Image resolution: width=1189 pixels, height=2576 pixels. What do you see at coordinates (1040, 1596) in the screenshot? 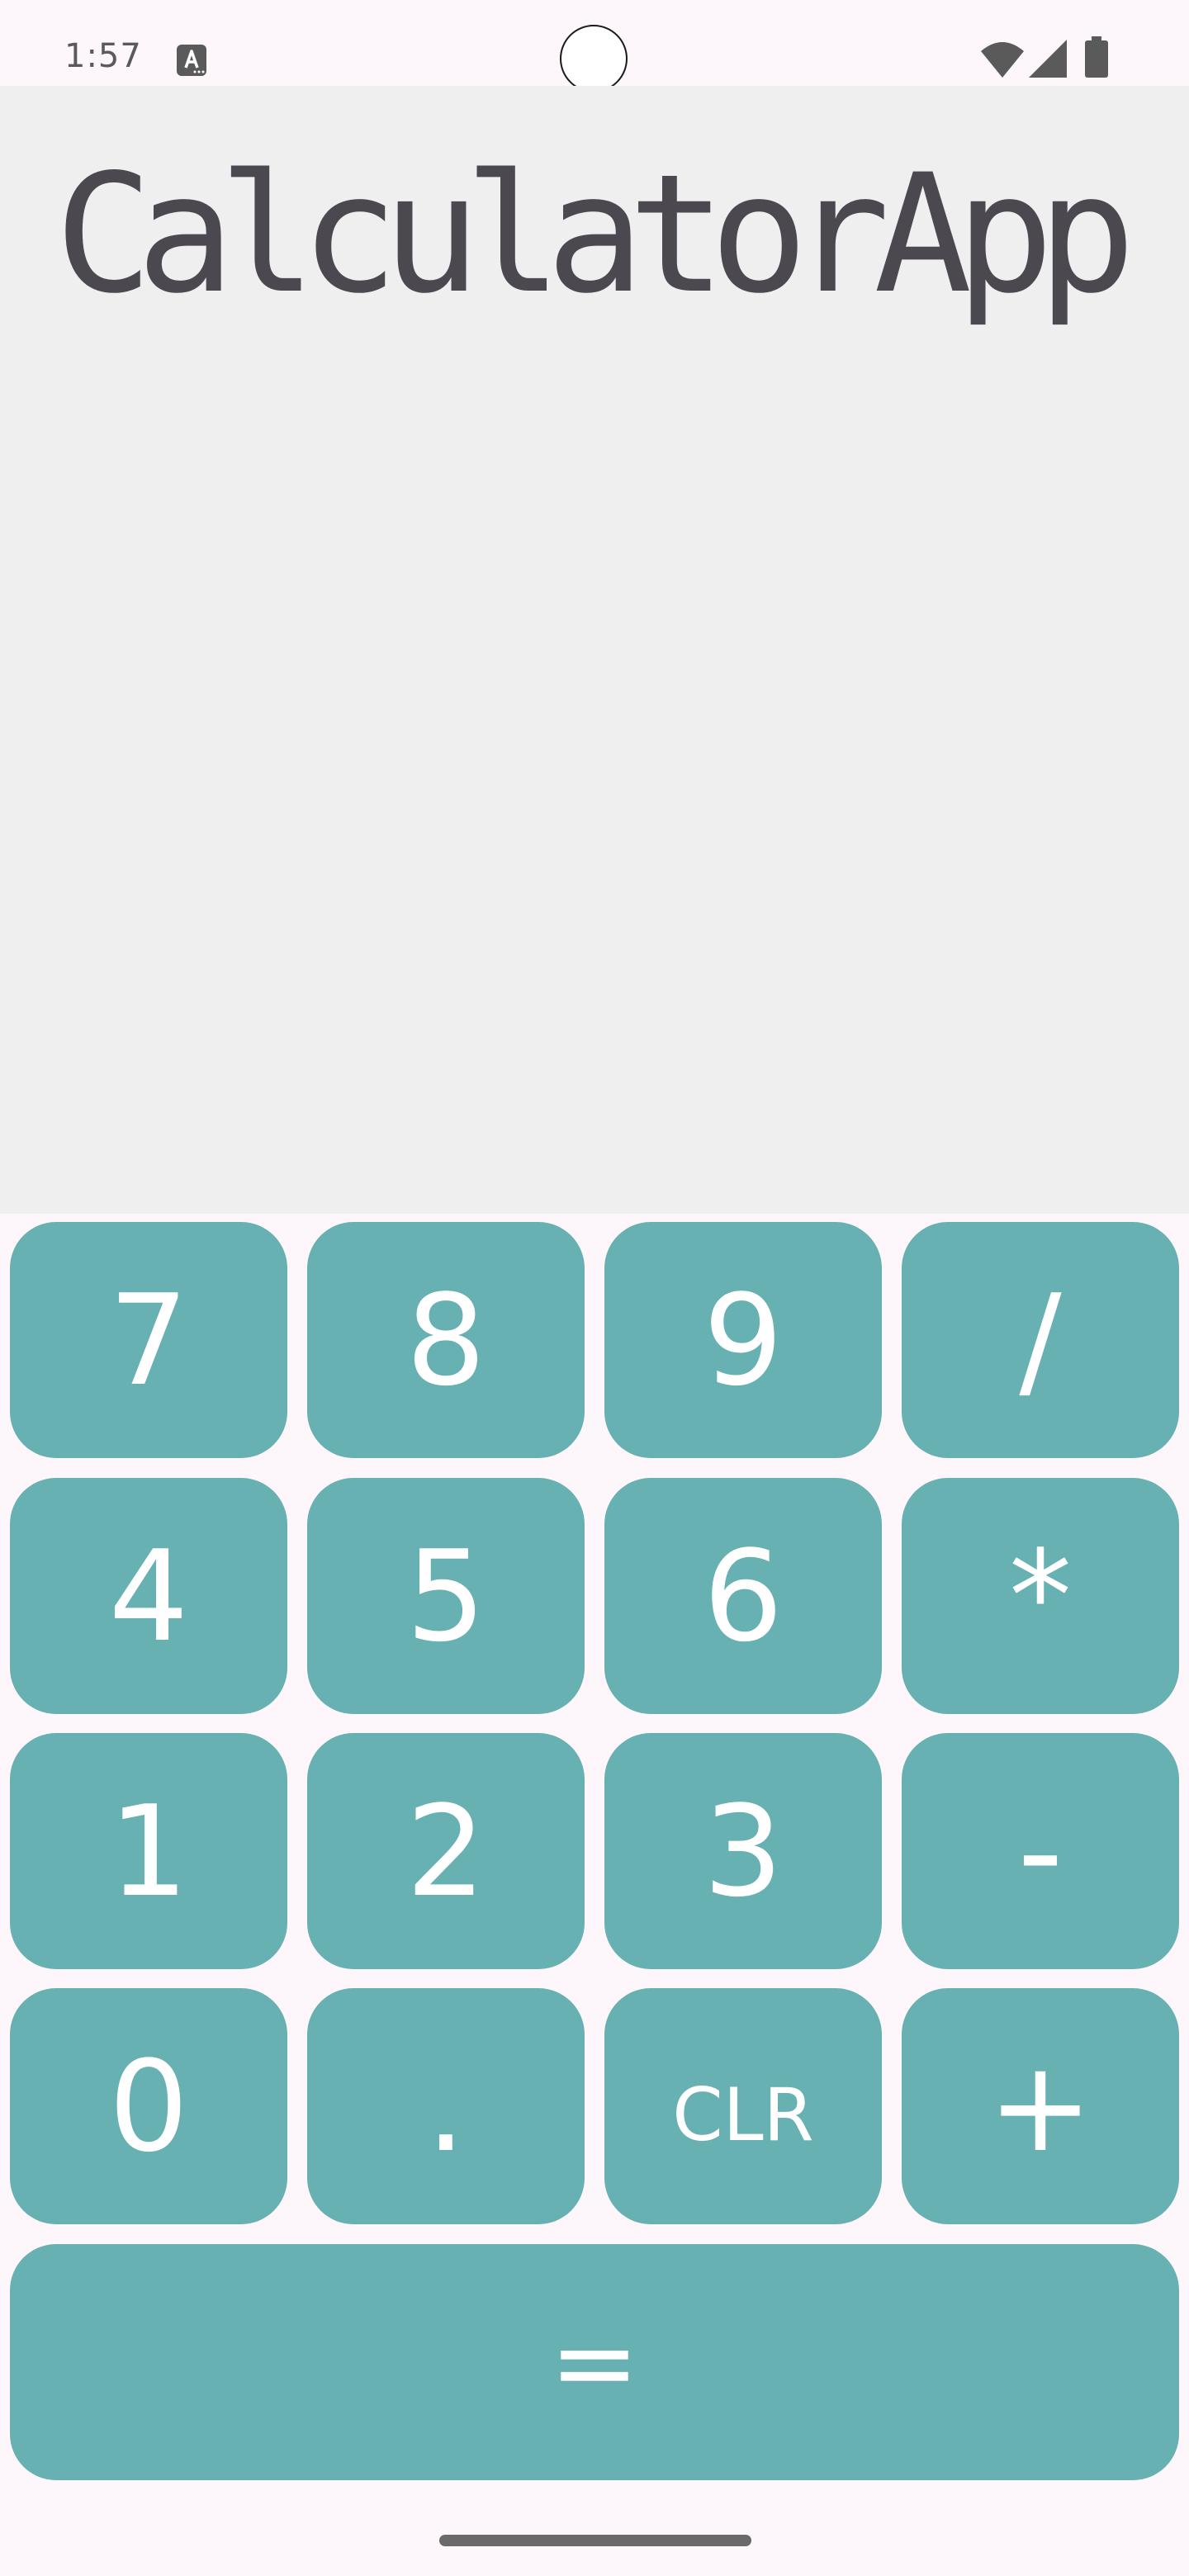
I see `key-multiply: *` at bounding box center [1040, 1596].